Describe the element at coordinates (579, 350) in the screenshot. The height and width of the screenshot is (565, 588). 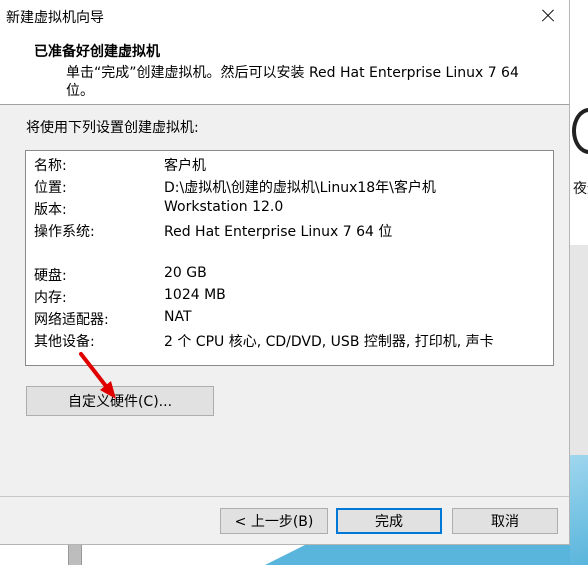
I see `background-gray-panel` at that location.